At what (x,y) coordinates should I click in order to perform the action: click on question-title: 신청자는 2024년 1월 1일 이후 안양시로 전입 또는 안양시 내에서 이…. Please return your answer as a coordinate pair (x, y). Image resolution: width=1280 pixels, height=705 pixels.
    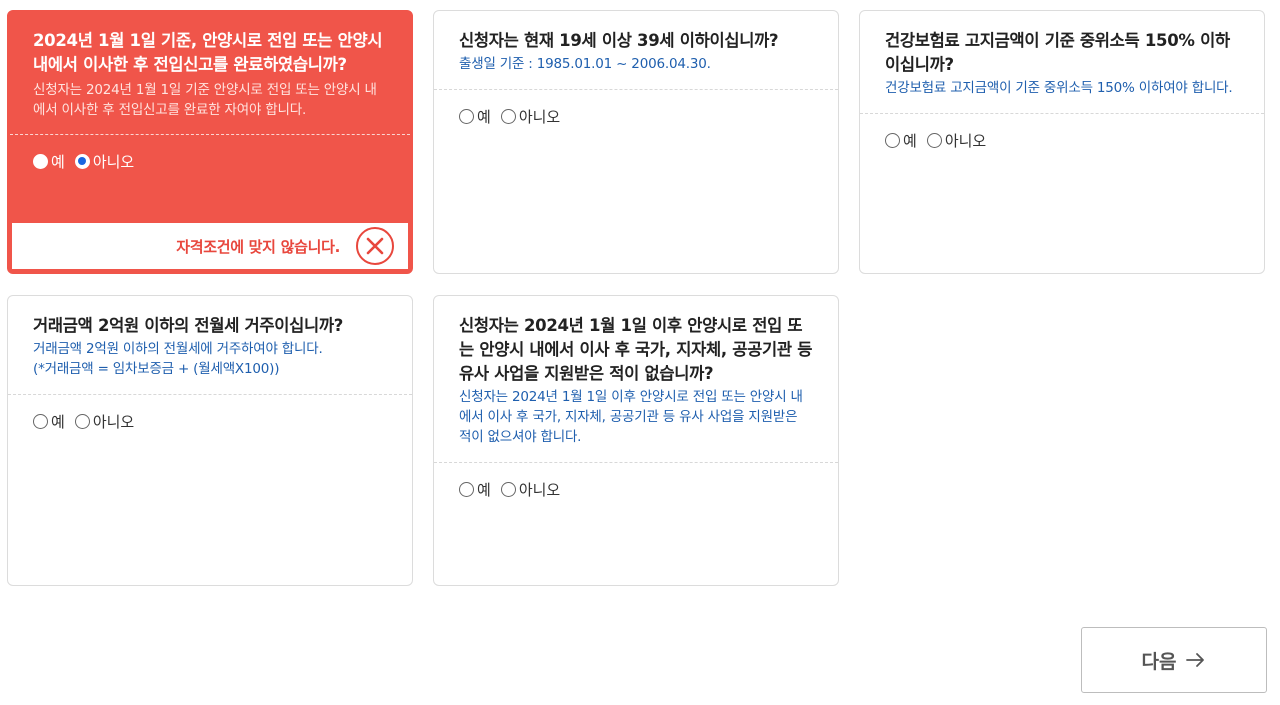
    Looking at the image, I should click on (636, 349).